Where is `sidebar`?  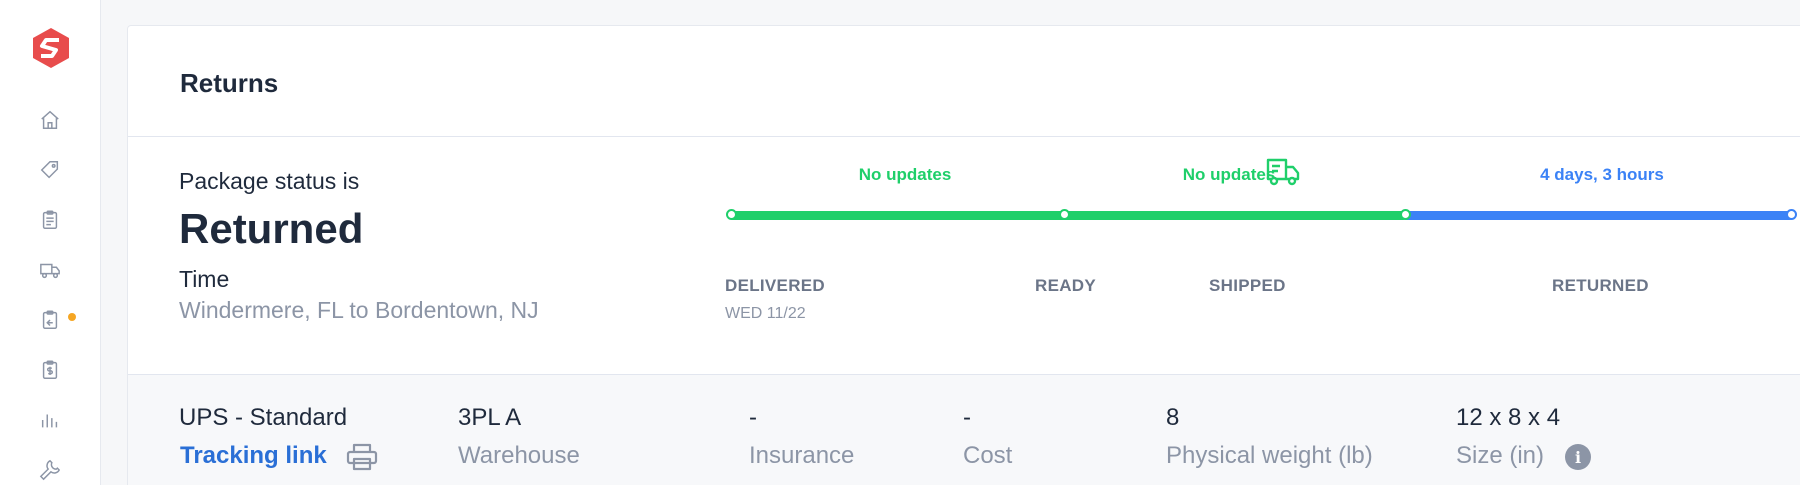 sidebar is located at coordinates (50, 242).